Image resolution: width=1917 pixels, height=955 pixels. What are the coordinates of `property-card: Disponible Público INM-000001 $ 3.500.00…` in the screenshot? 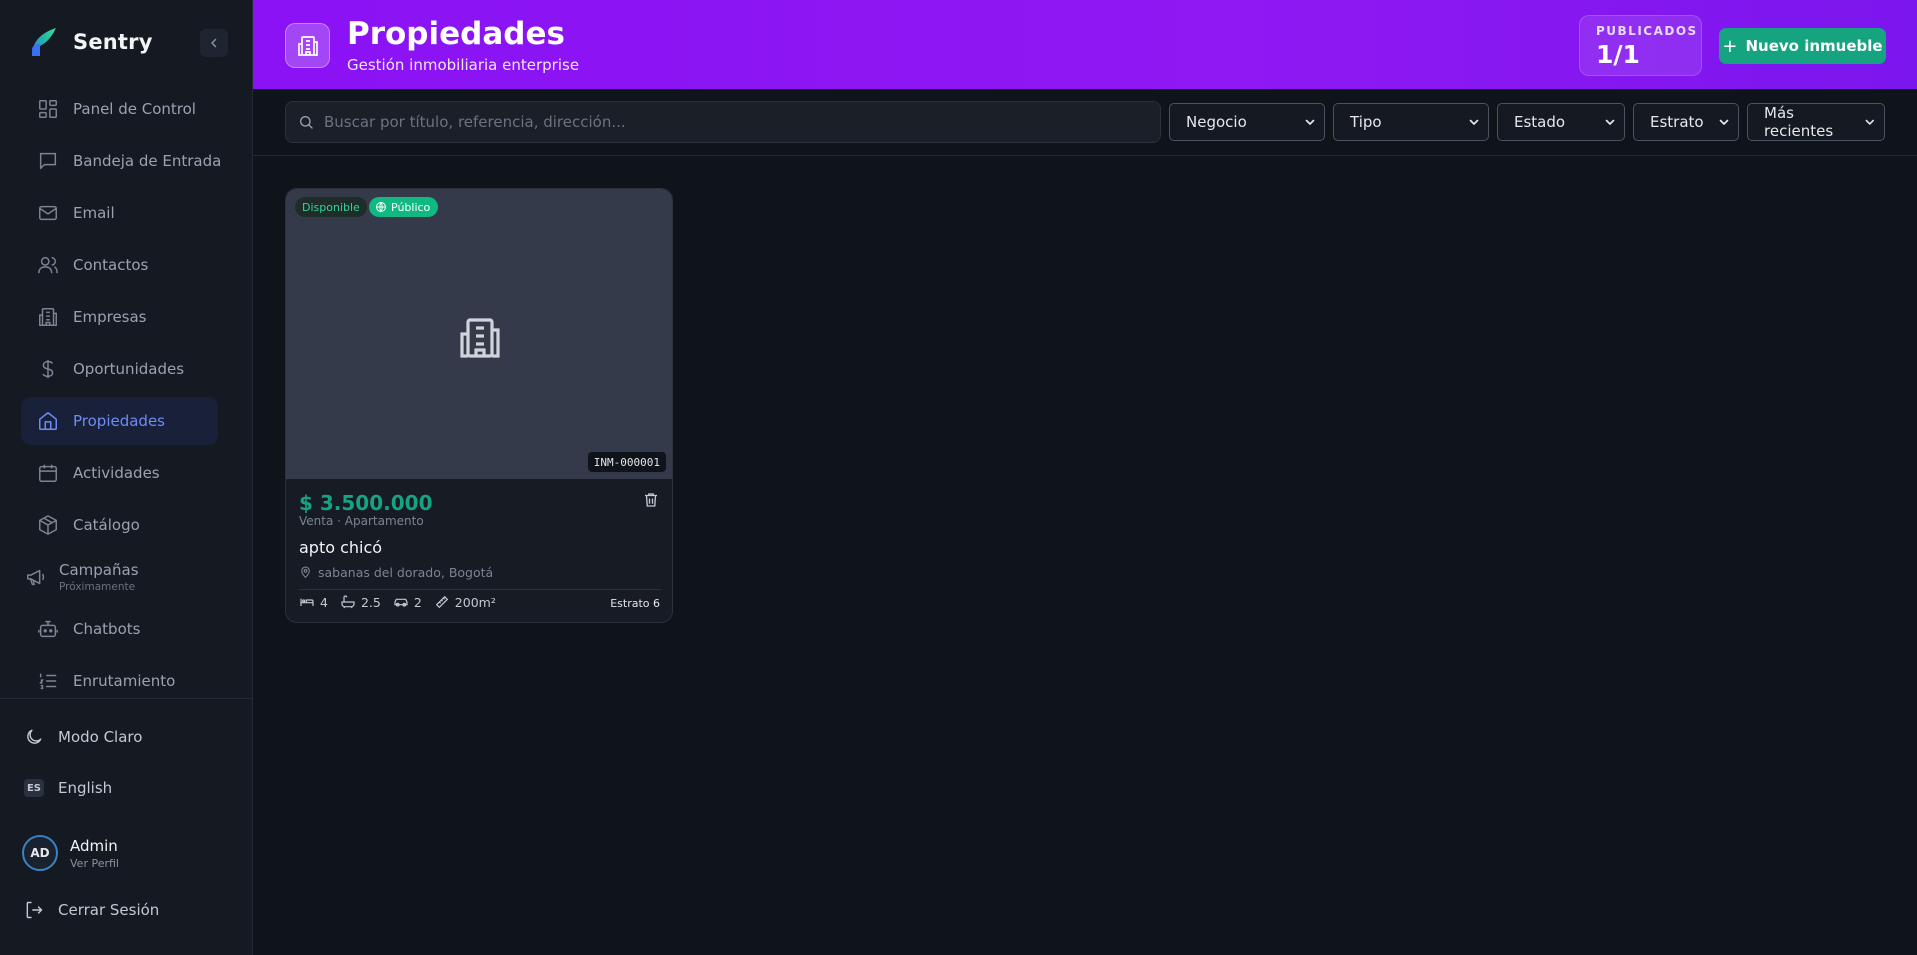 It's located at (479, 405).